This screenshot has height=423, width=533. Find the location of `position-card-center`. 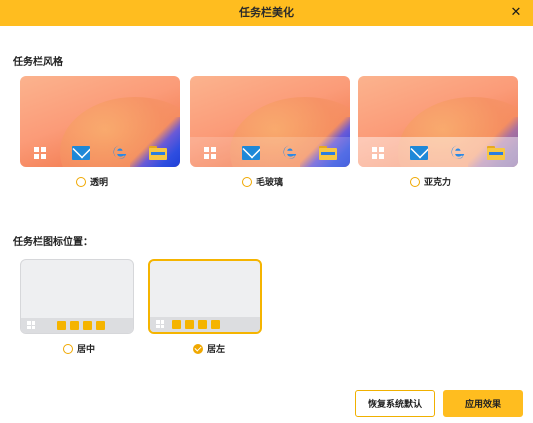

position-card-center is located at coordinates (77, 296).